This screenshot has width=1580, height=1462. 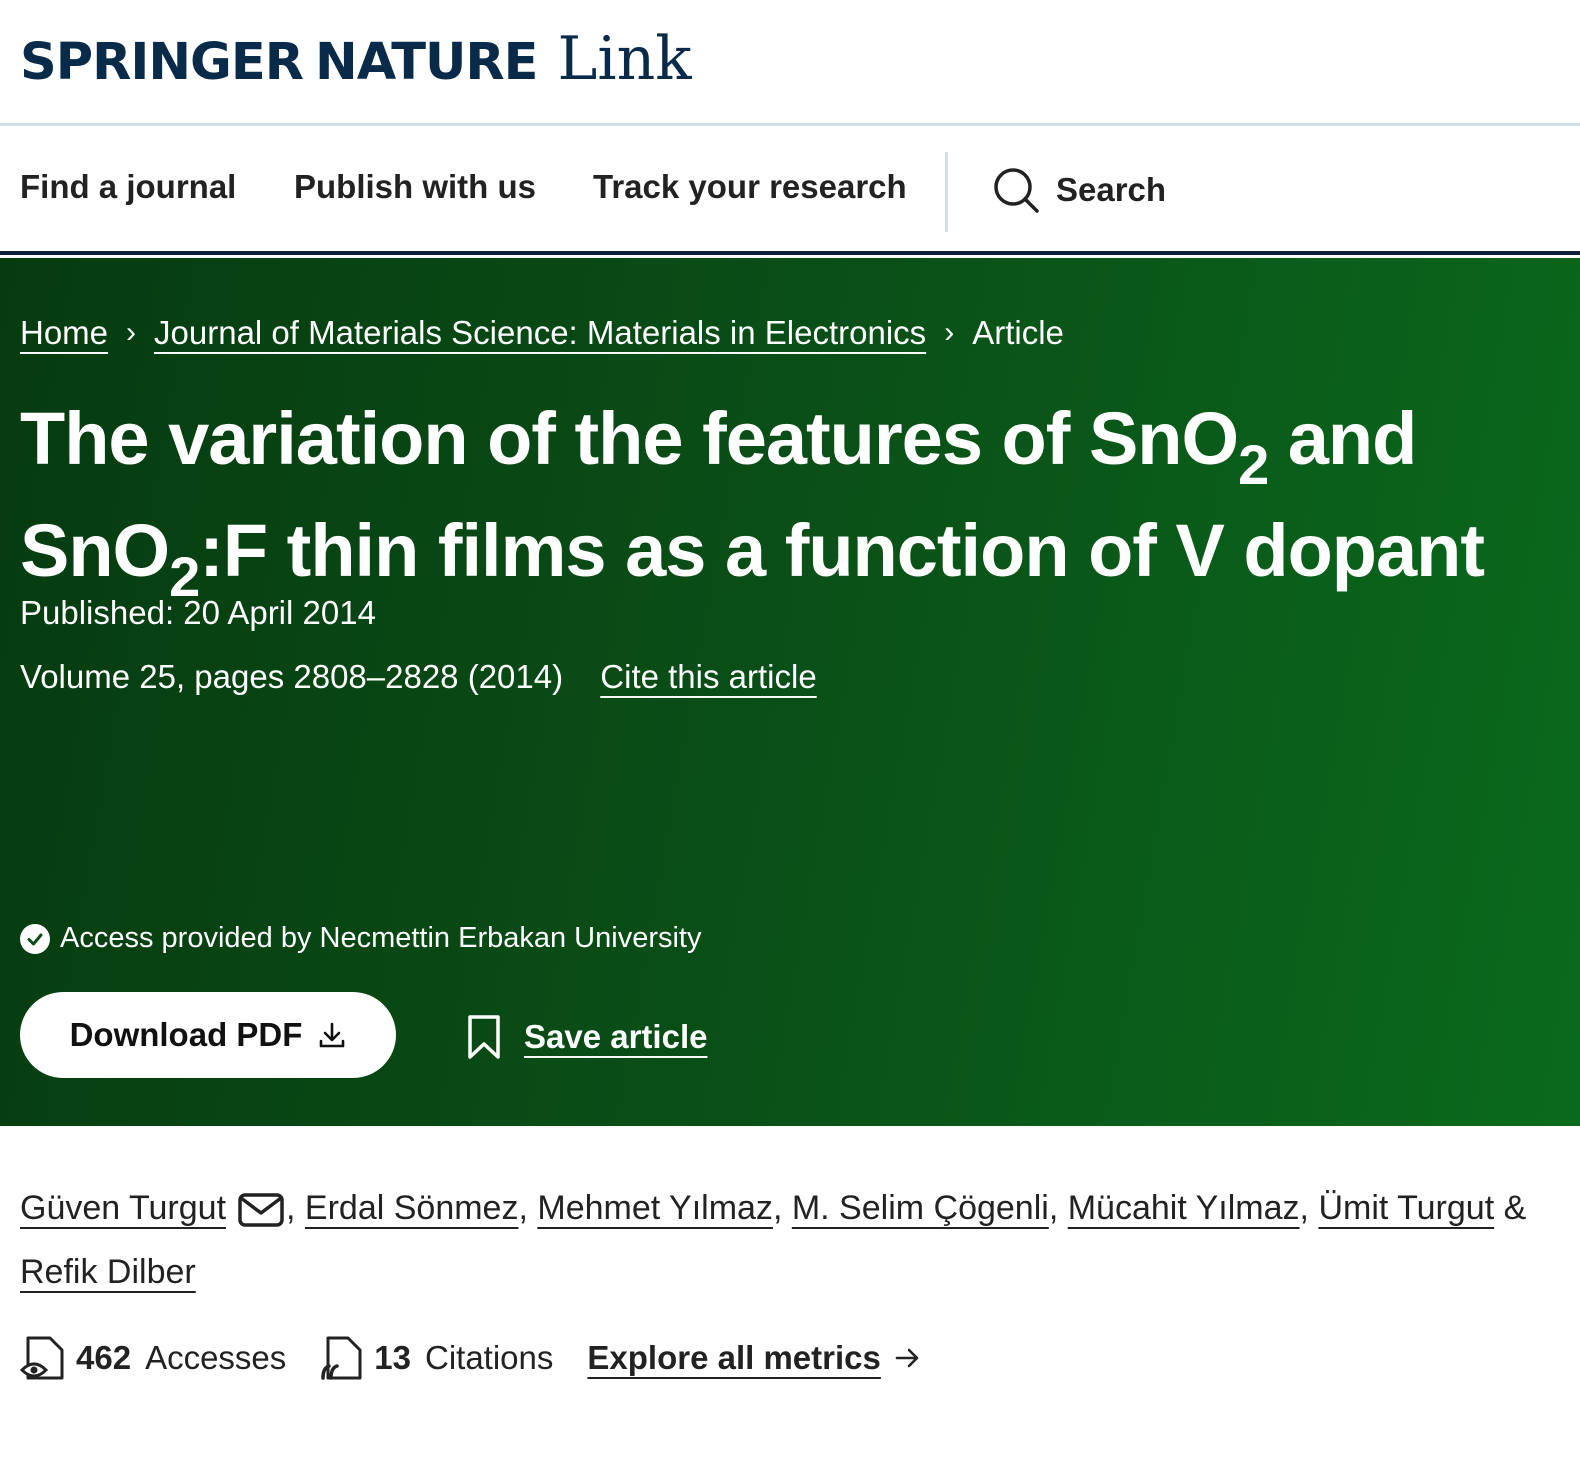 What do you see at coordinates (392, 1357) in the screenshot?
I see `citations-count: 13` at bounding box center [392, 1357].